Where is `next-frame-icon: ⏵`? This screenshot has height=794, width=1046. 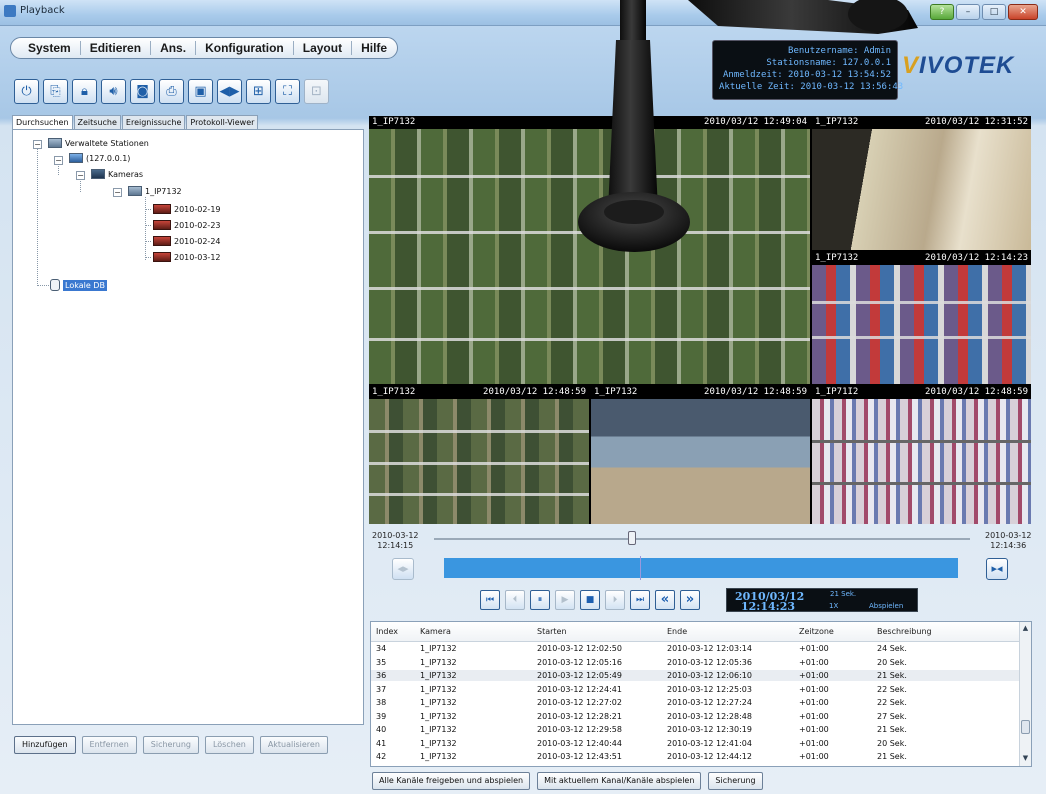 next-frame-icon: ⏵ is located at coordinates (615, 600).